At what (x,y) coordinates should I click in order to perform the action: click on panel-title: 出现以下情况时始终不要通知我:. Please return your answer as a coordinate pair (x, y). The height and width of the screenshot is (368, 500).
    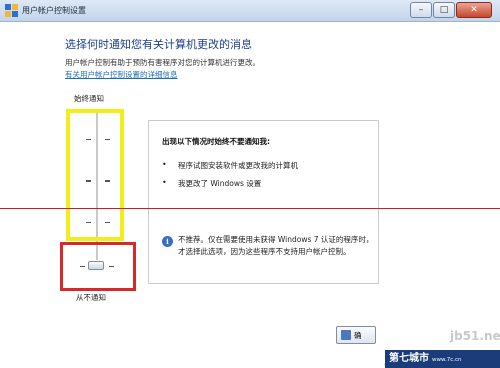
    Looking at the image, I should click on (216, 141).